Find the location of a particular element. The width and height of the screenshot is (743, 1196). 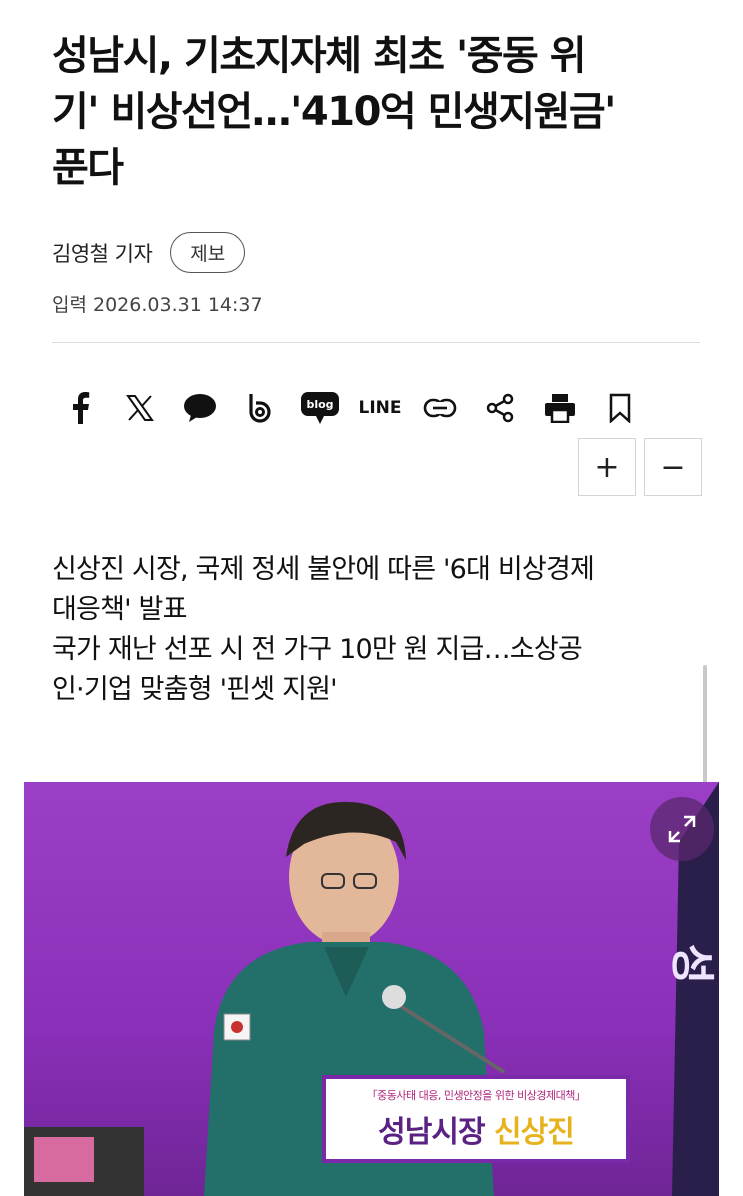

tip-button: 제보 is located at coordinates (208, 252).